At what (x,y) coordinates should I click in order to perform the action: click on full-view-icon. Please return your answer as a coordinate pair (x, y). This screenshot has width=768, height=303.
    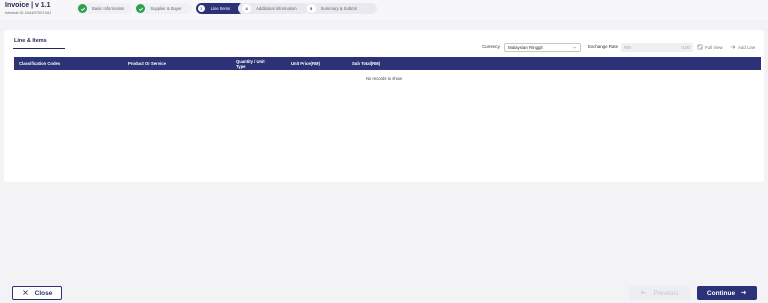
    Looking at the image, I should click on (701, 47).